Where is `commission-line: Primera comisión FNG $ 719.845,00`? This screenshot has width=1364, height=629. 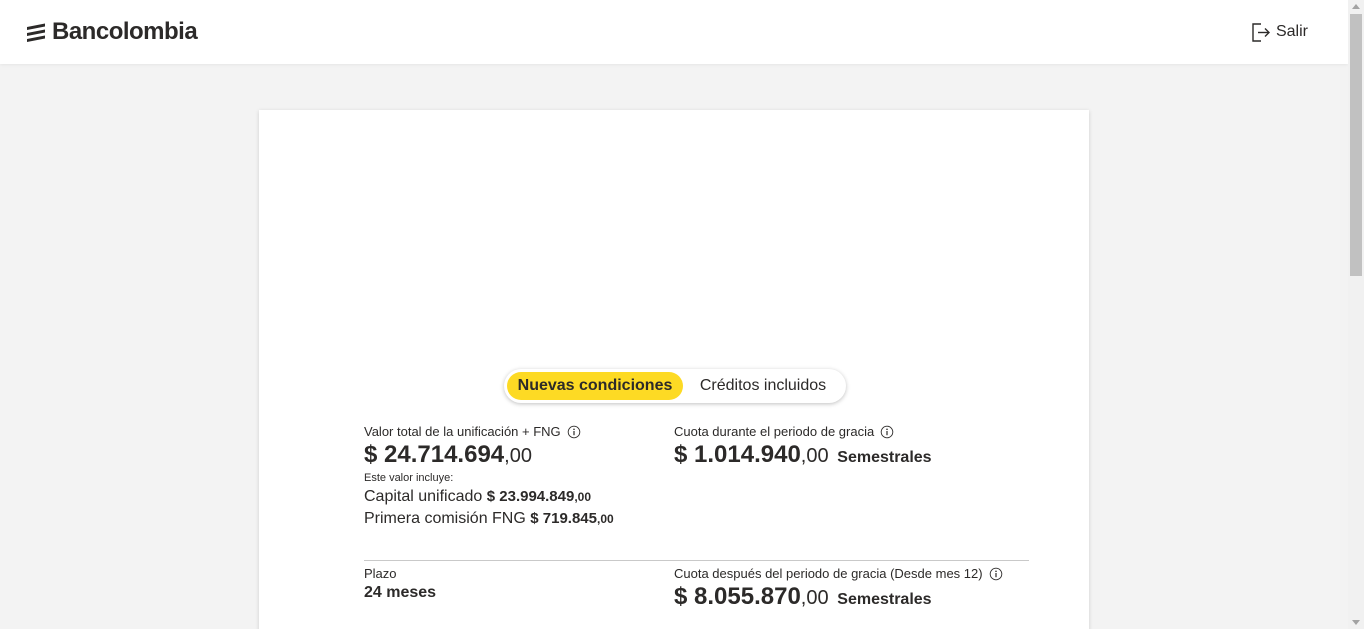 commission-line: Primera comisión FNG $ 719.845,00 is located at coordinates (489, 519).